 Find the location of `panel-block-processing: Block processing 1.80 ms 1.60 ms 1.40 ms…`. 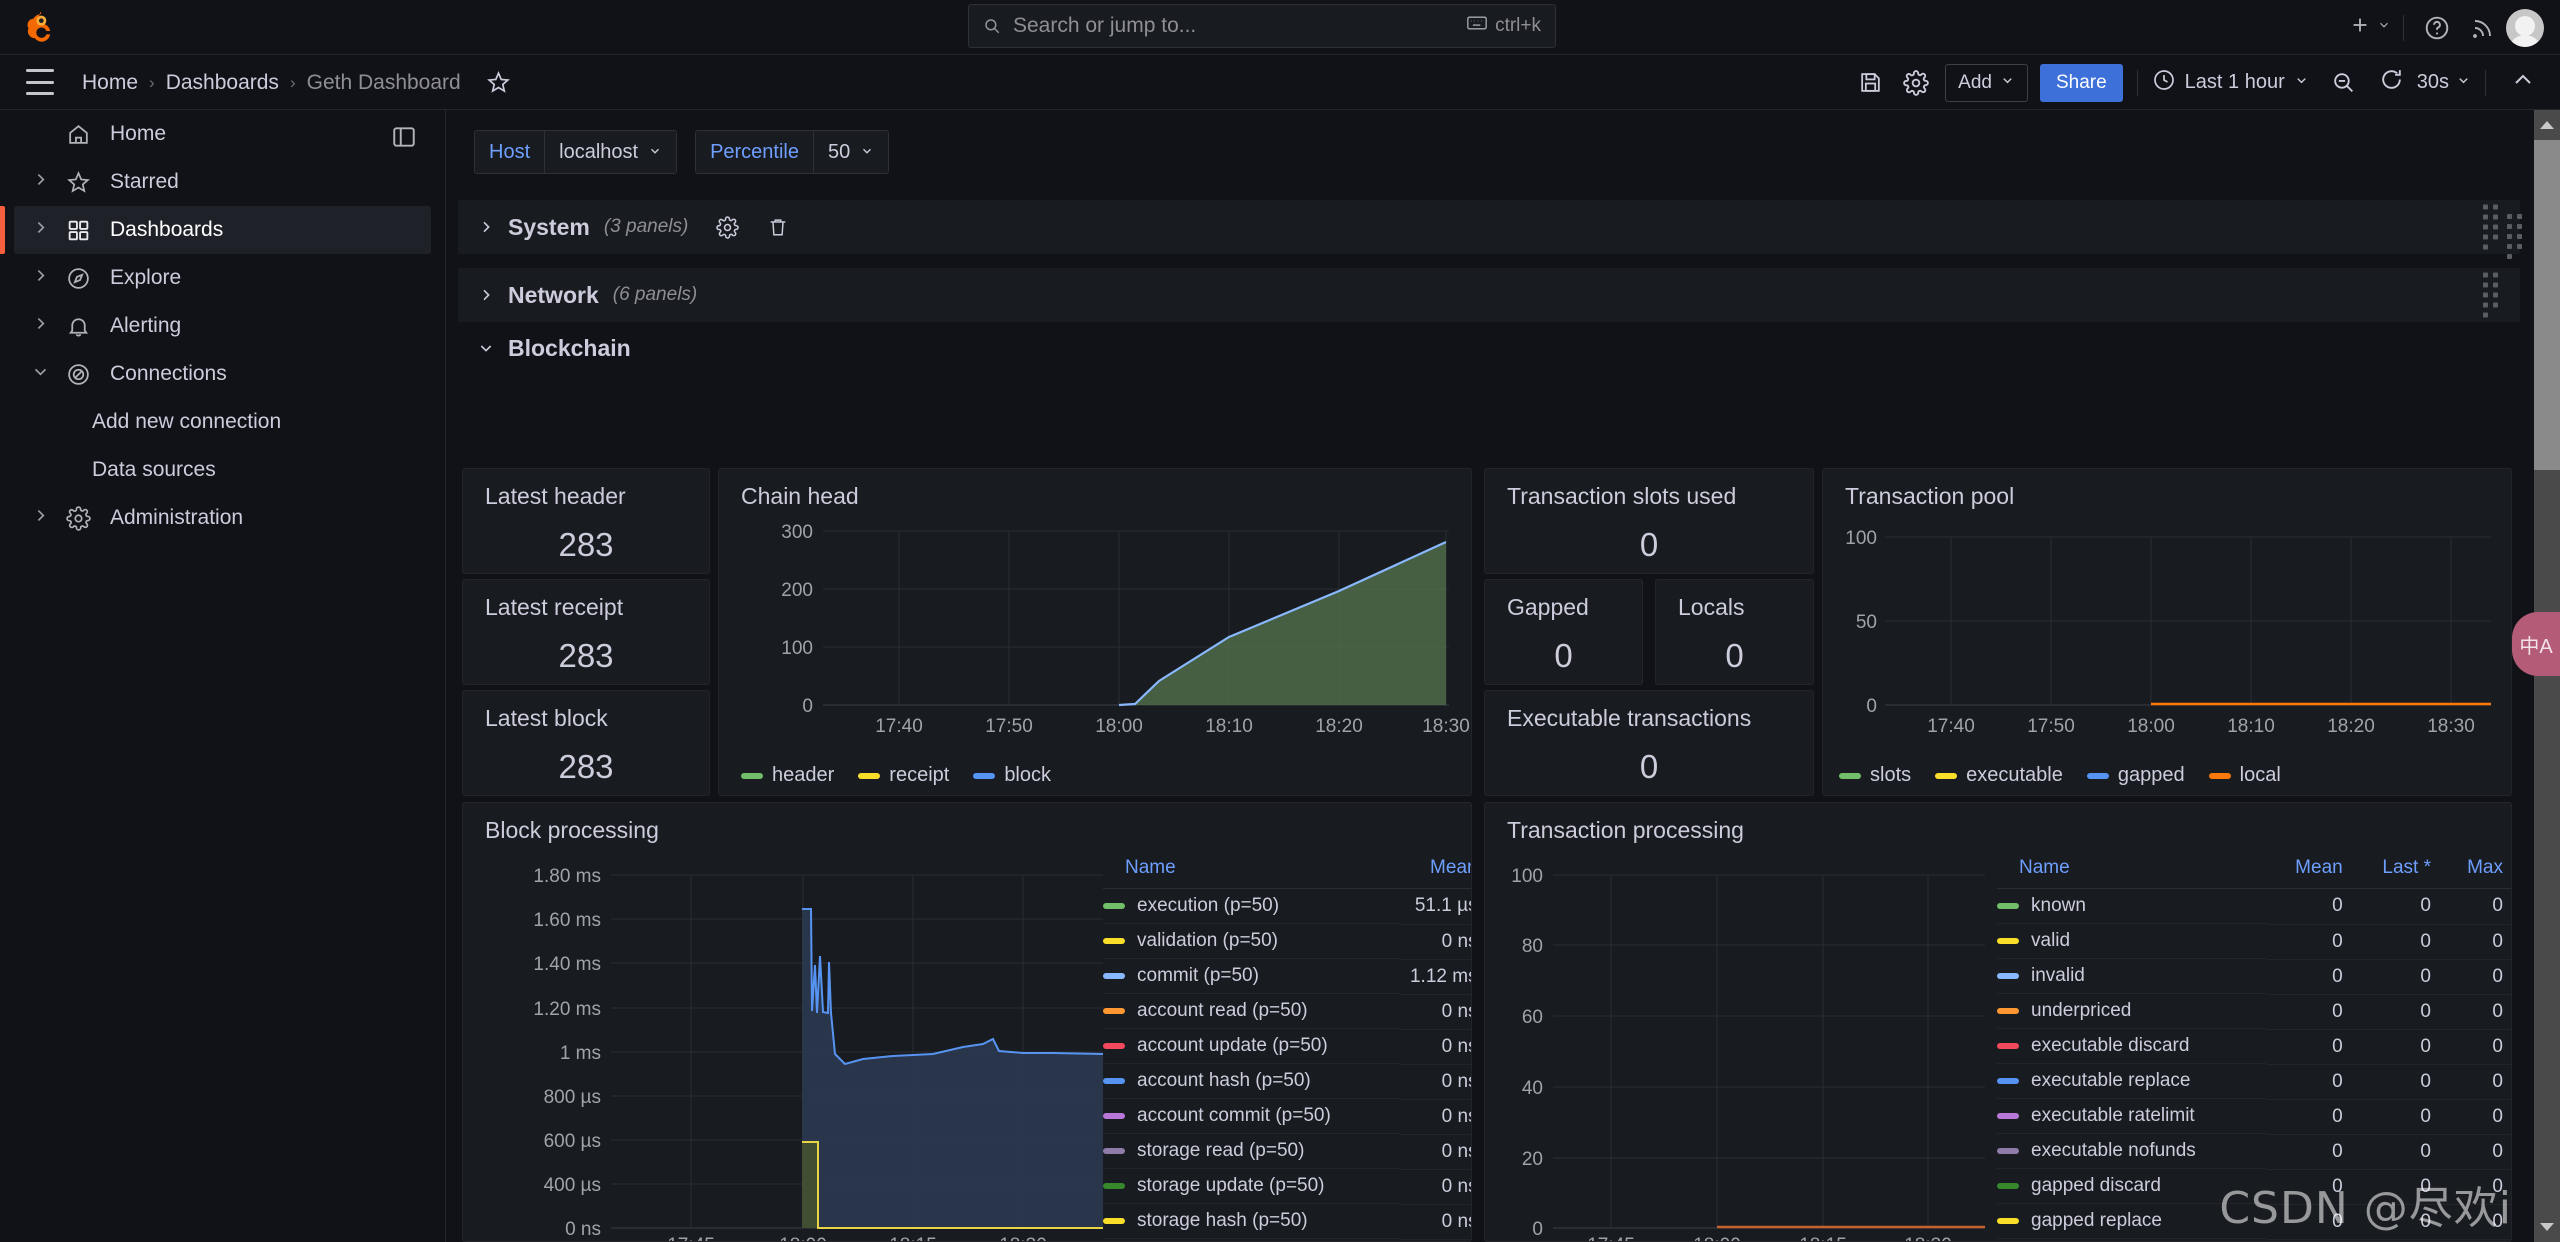

panel-block-processing: Block processing 1.80 ms 1.60 ms 1.40 ms… is located at coordinates (967, 1022).